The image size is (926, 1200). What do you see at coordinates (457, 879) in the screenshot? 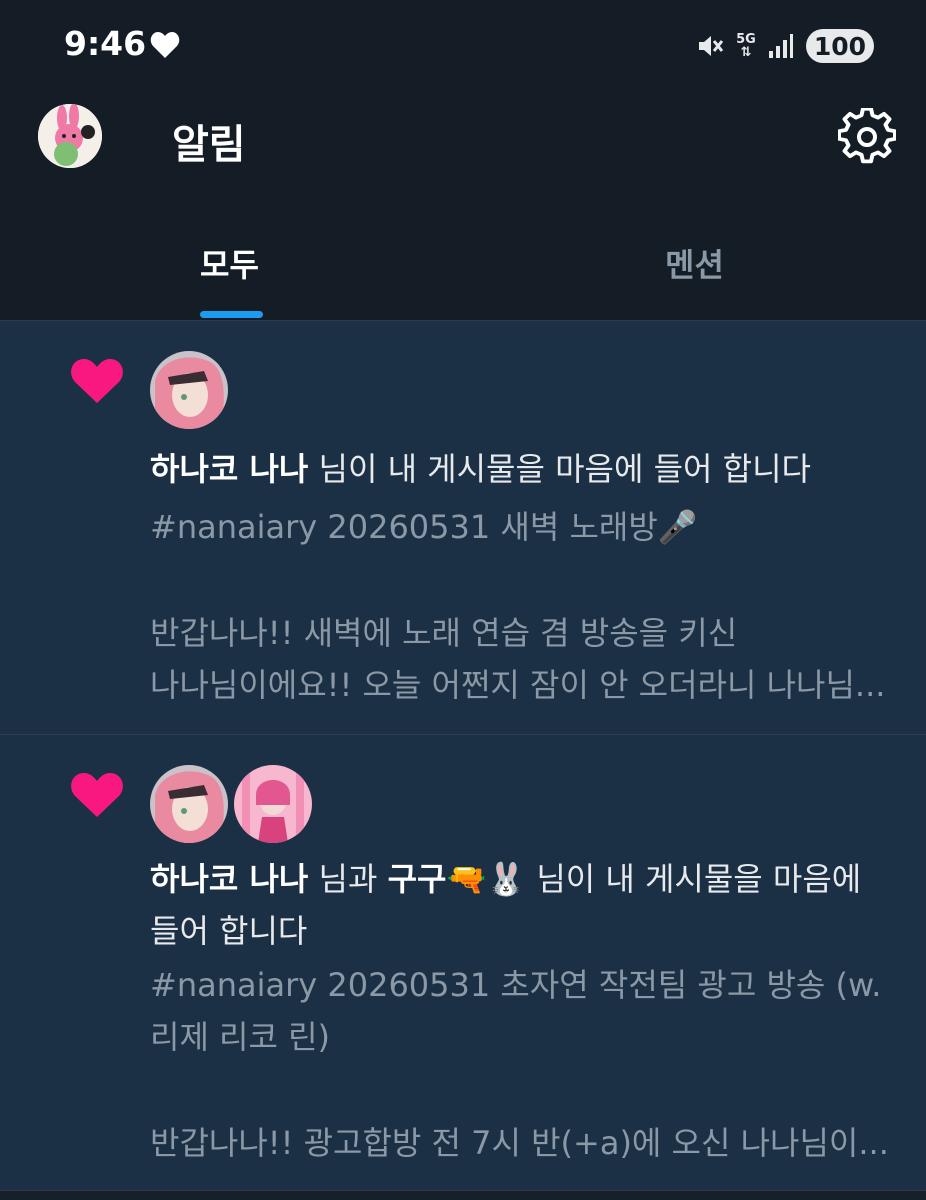
I see `user-name: 구구🔫🐰` at bounding box center [457, 879].